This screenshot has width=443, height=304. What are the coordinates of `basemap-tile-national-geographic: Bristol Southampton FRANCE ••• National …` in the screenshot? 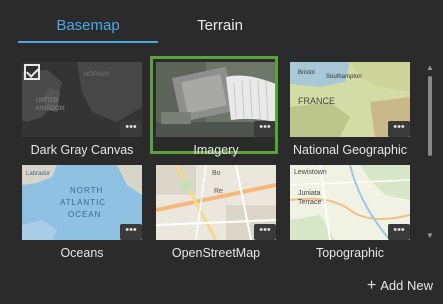 It's located at (351, 122).